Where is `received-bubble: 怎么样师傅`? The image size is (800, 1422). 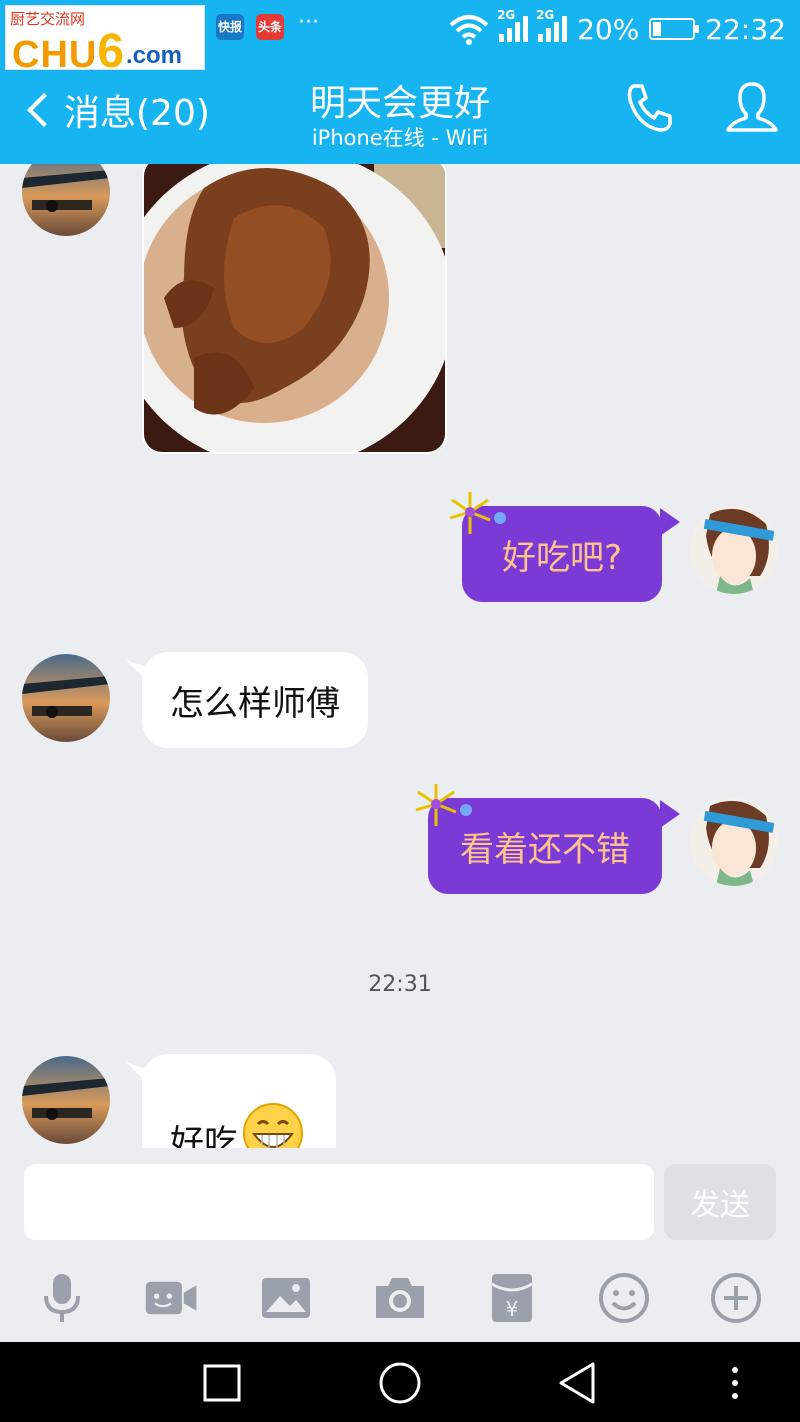 received-bubble: 怎么样师傅 is located at coordinates (255, 700).